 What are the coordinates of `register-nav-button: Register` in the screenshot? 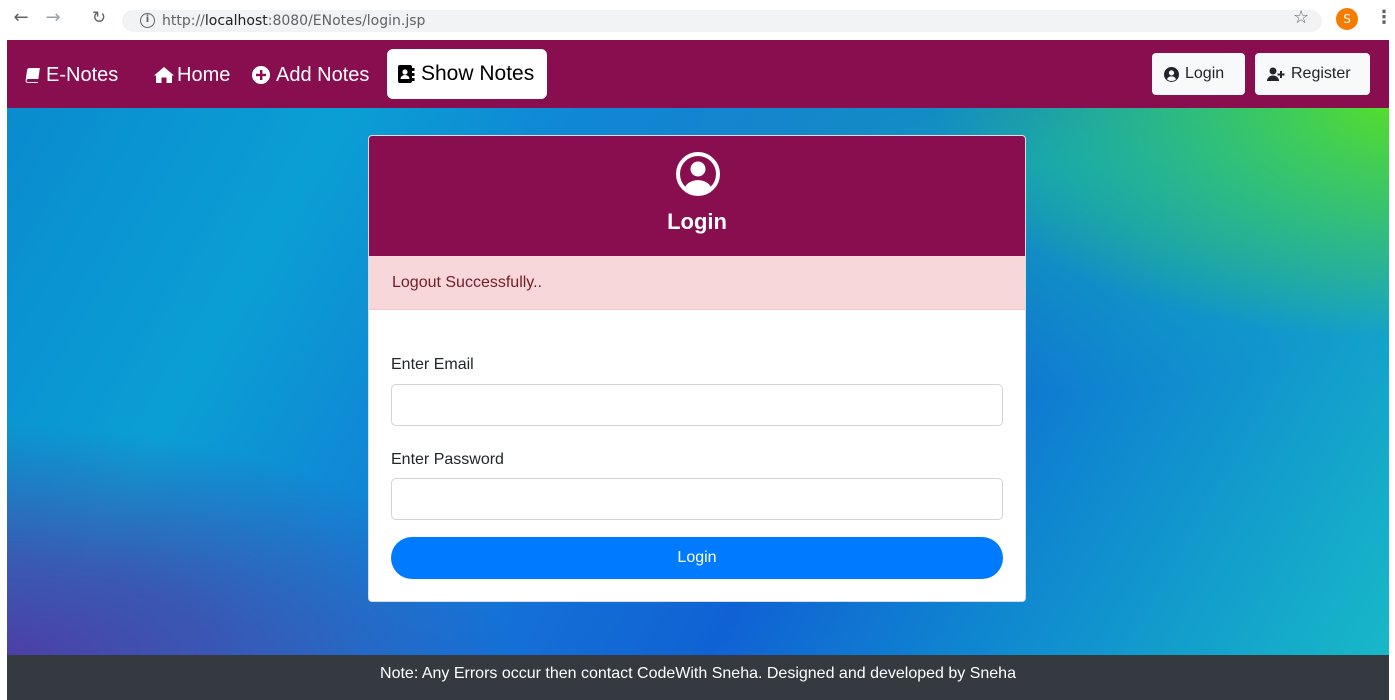 It's located at (1312, 74).